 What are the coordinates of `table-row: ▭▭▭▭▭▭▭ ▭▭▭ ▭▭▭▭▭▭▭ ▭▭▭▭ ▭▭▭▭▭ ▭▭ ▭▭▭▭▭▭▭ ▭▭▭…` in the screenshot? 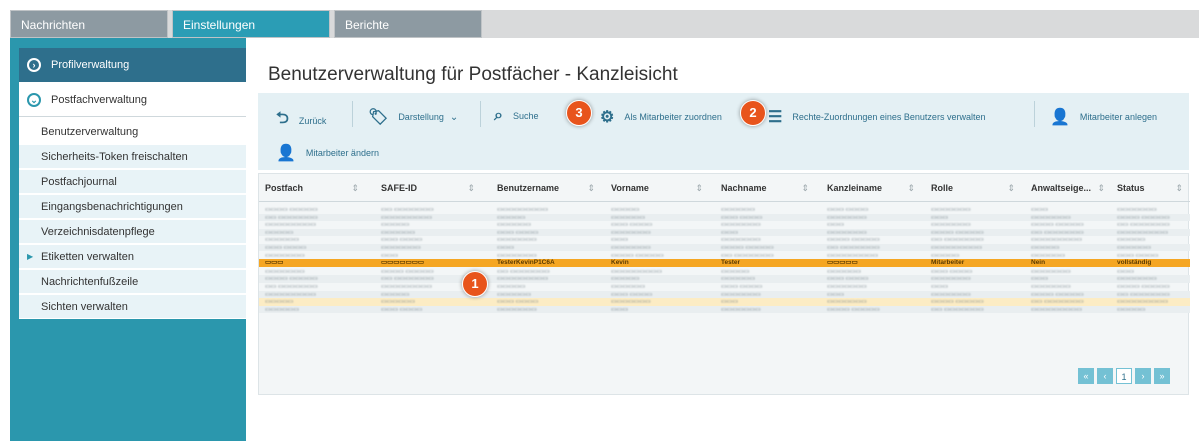 It's located at (724, 255).